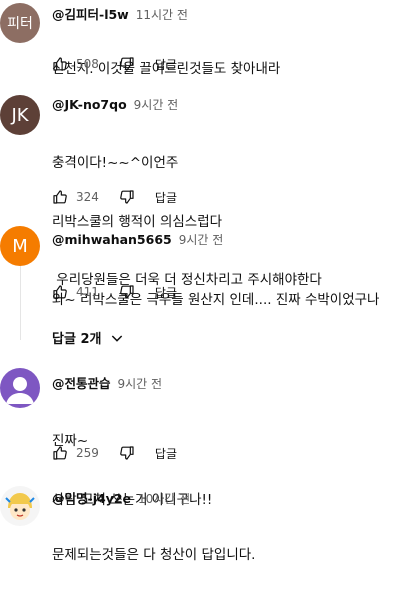  Describe the element at coordinates (20, 299) in the screenshot. I see `reply-thread-line` at that location.